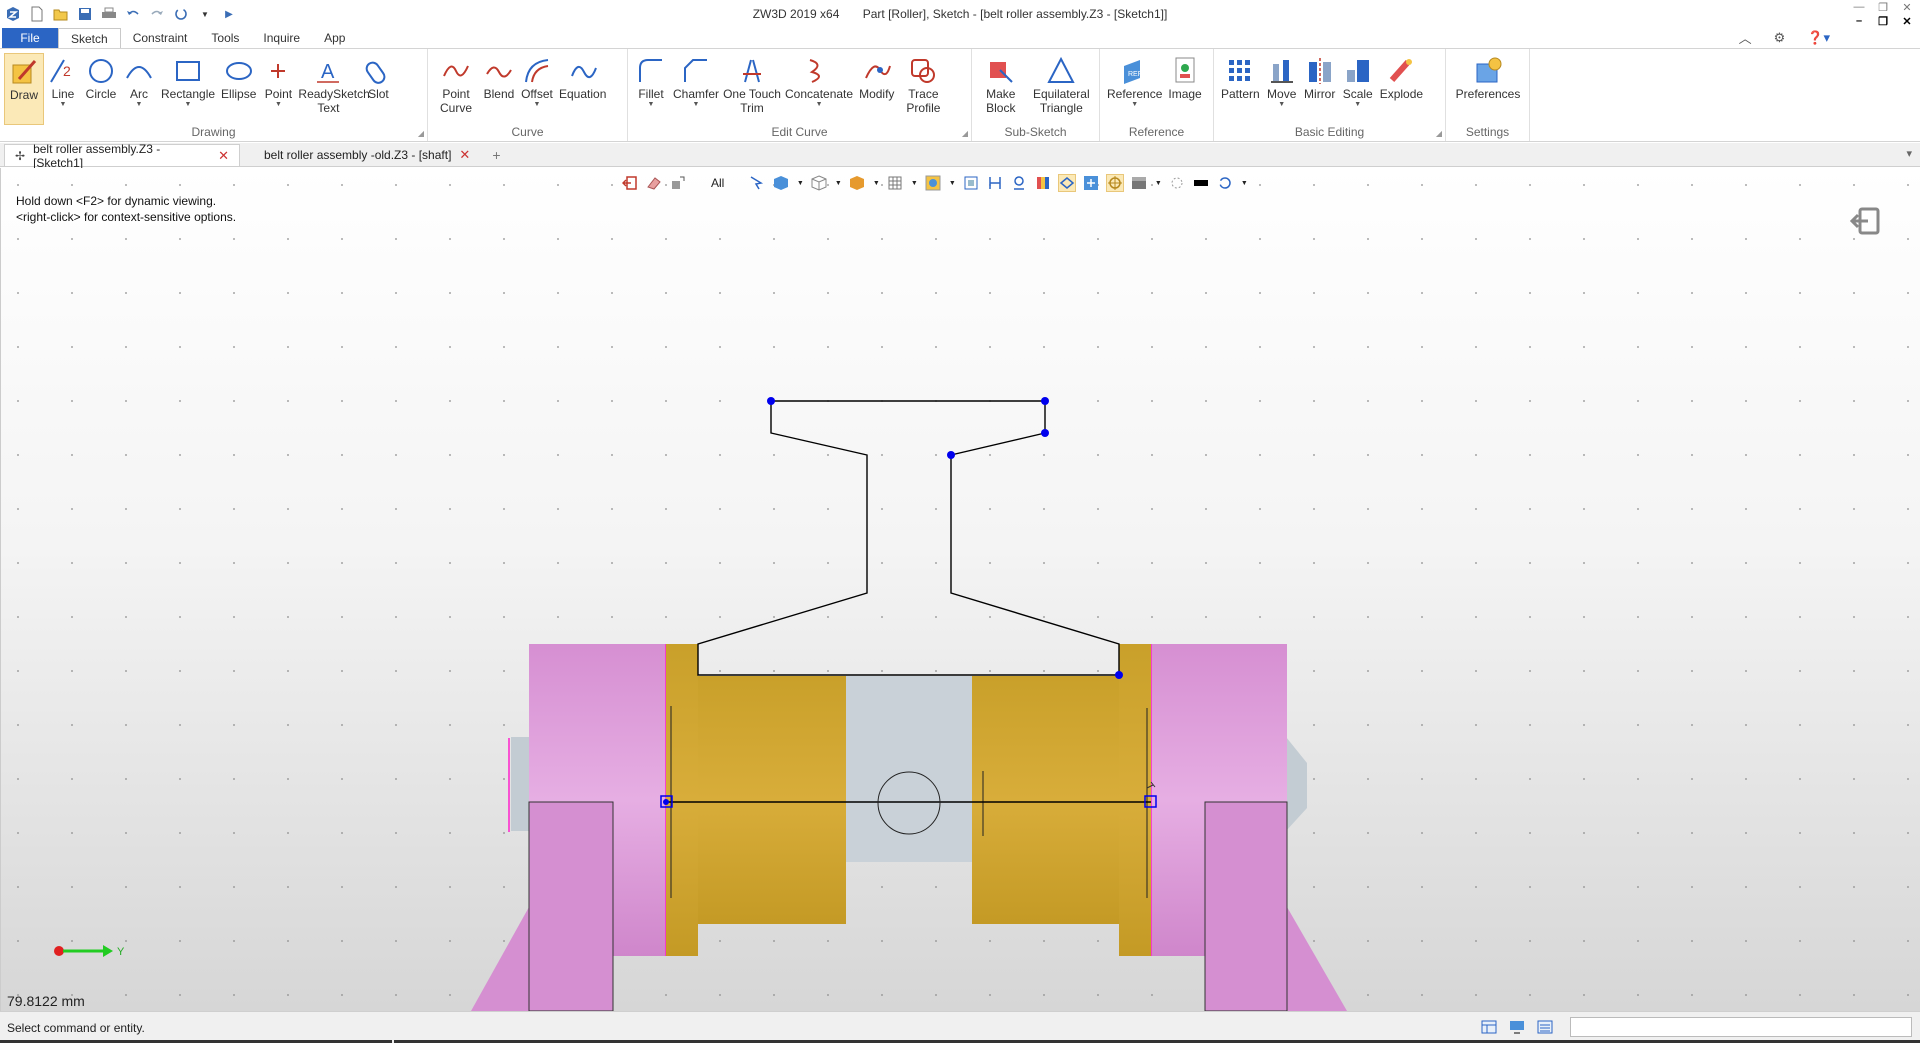 This screenshot has width=1920, height=1043. I want to click on point-button: Point ▼, so click(278, 89).